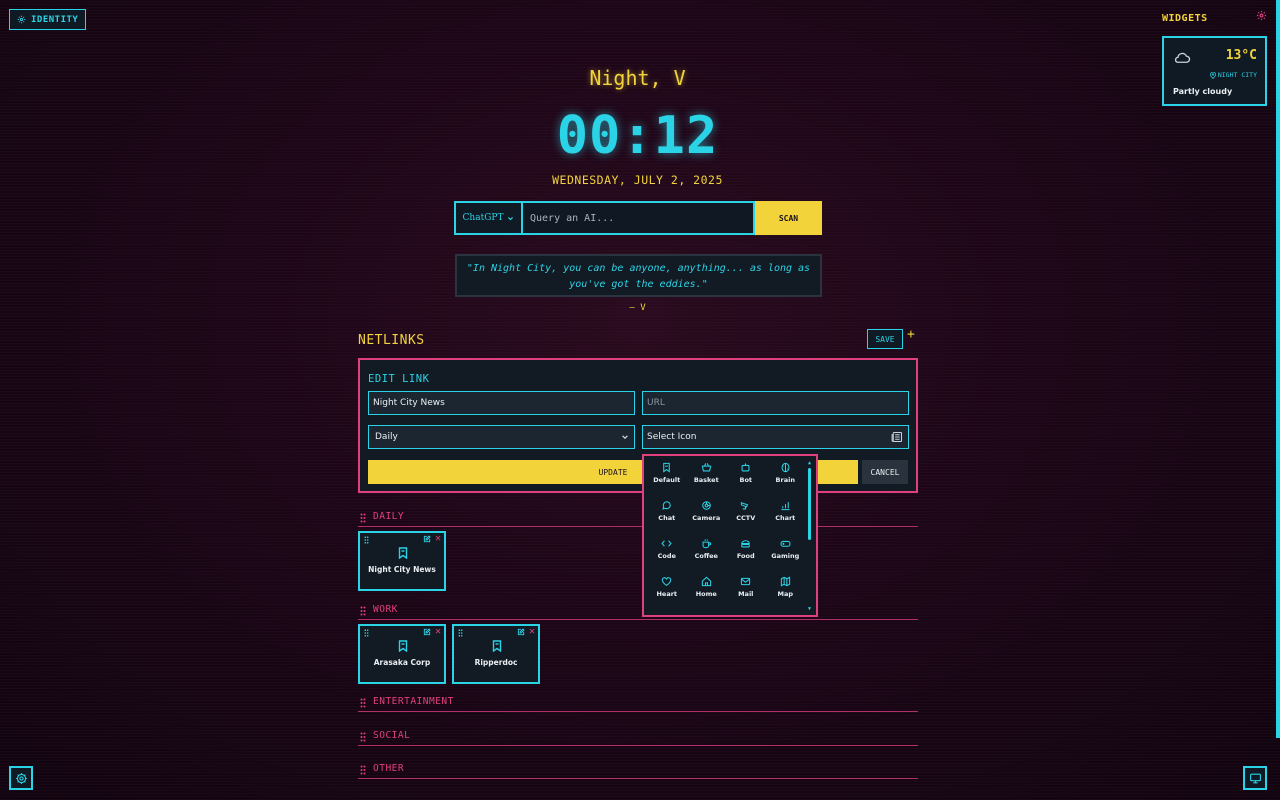 This screenshot has width=1280, height=800. What do you see at coordinates (897, 437) in the screenshot?
I see `newspaper-icon` at bounding box center [897, 437].